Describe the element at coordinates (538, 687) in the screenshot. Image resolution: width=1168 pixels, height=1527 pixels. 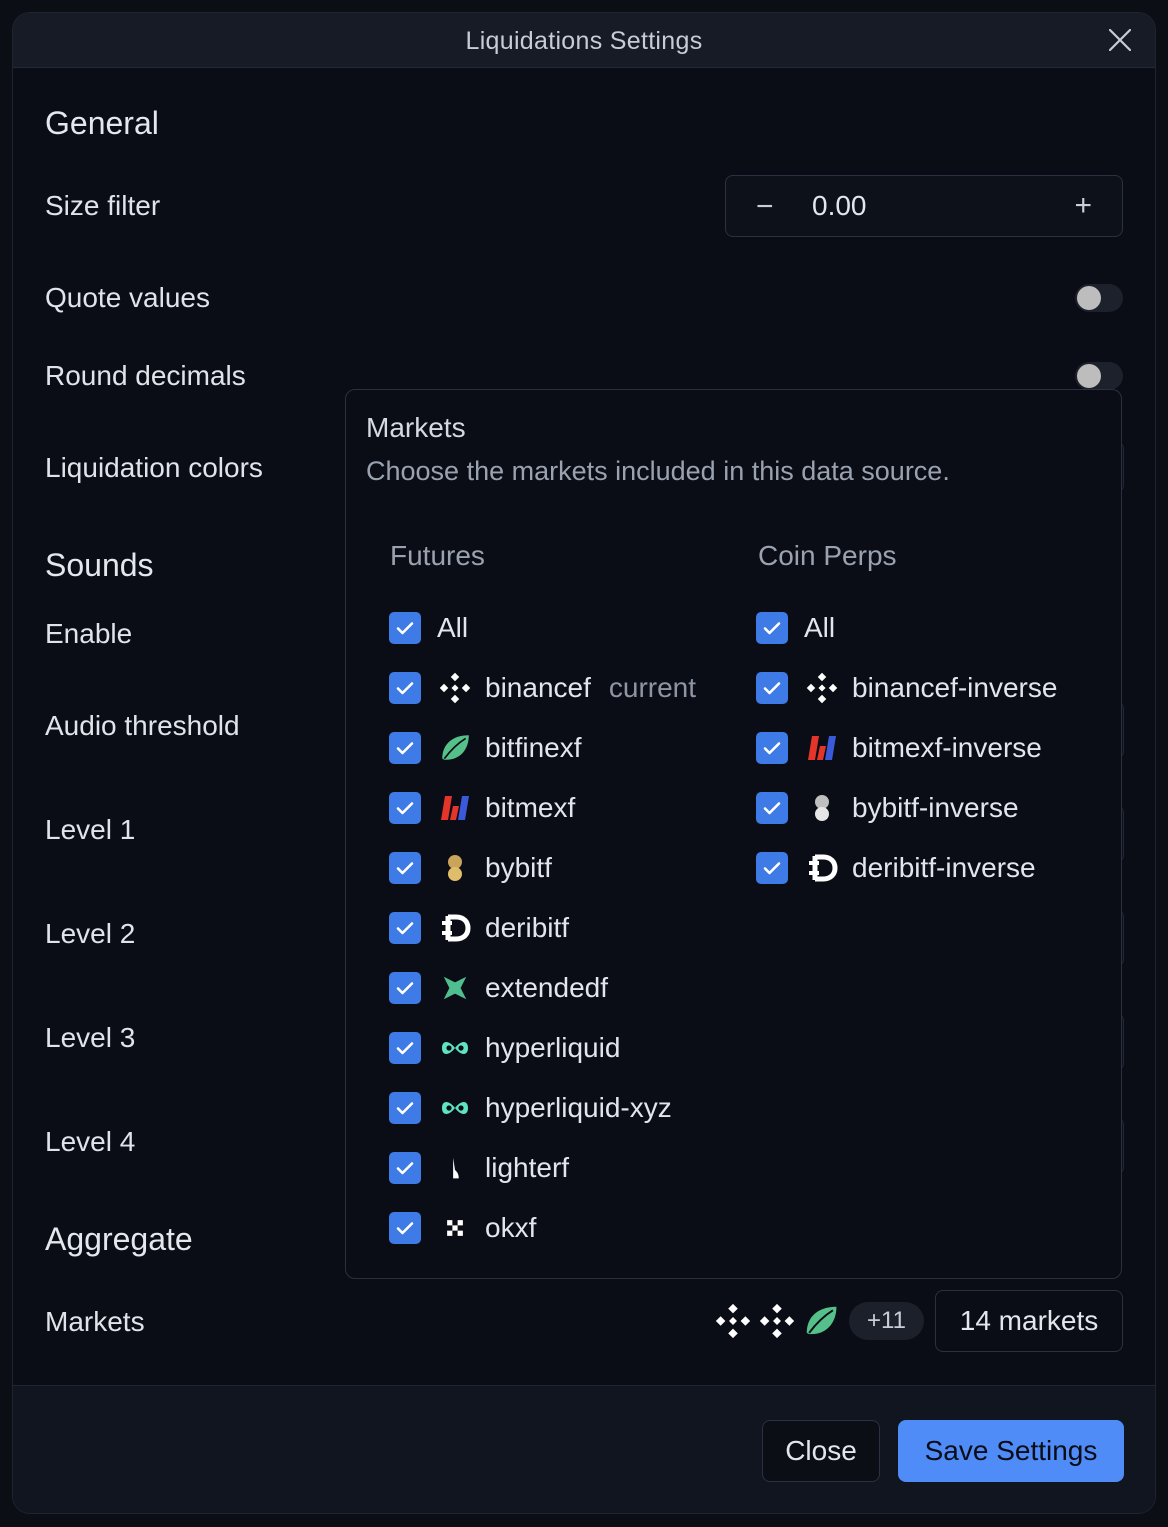
I see `option-label: binancef` at that location.